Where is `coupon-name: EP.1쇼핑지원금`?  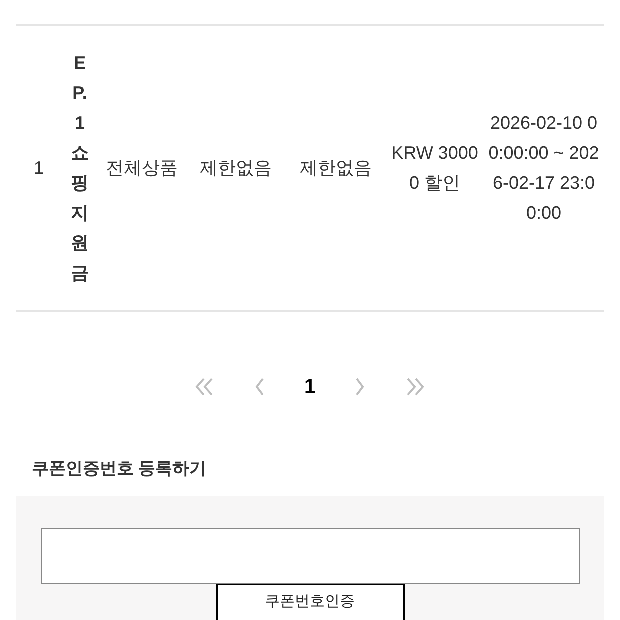 coupon-name: EP.1쇼핑지원금 is located at coordinates (80, 168).